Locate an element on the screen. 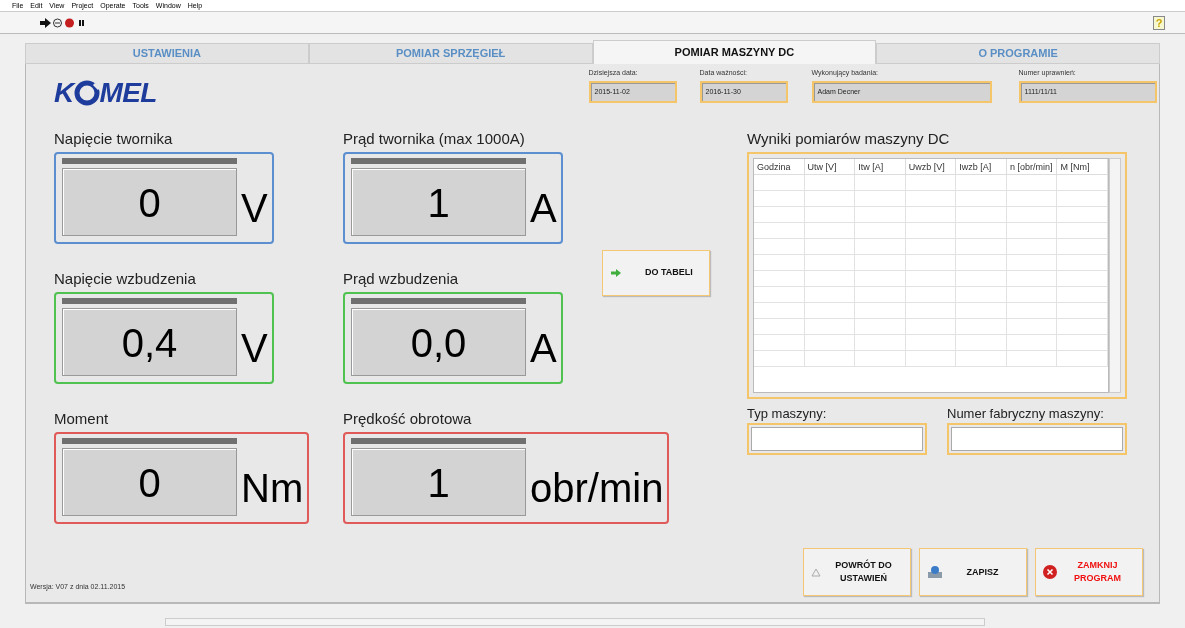  triangle-icon is located at coordinates (816, 572).